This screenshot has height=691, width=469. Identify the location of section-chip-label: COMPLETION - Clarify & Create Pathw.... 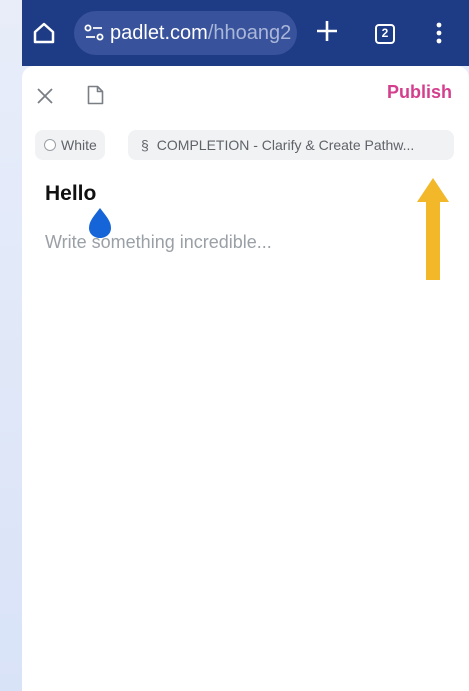
(285, 145).